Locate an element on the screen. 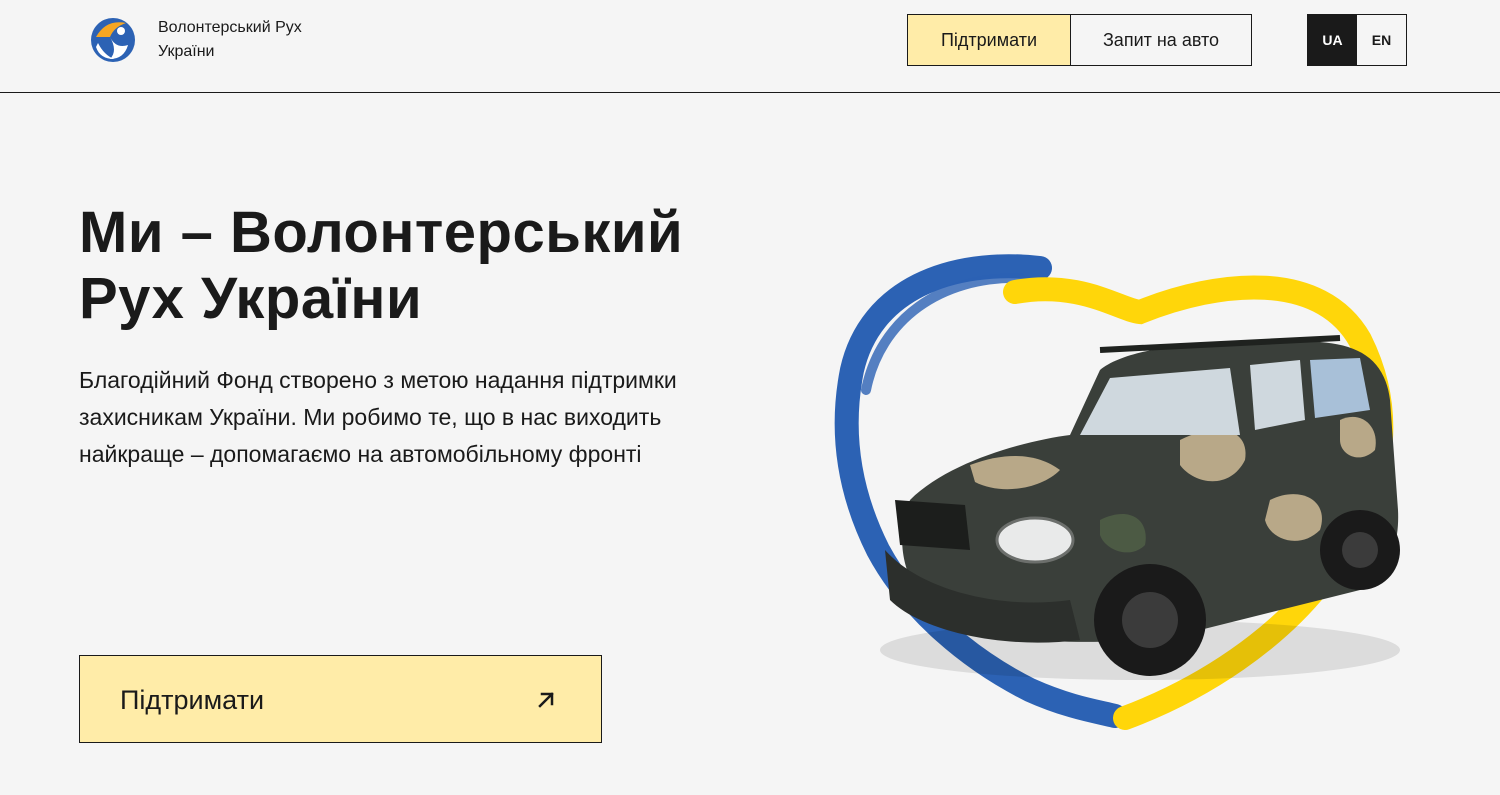  support-cta-button: Підтримати is located at coordinates (340, 699).